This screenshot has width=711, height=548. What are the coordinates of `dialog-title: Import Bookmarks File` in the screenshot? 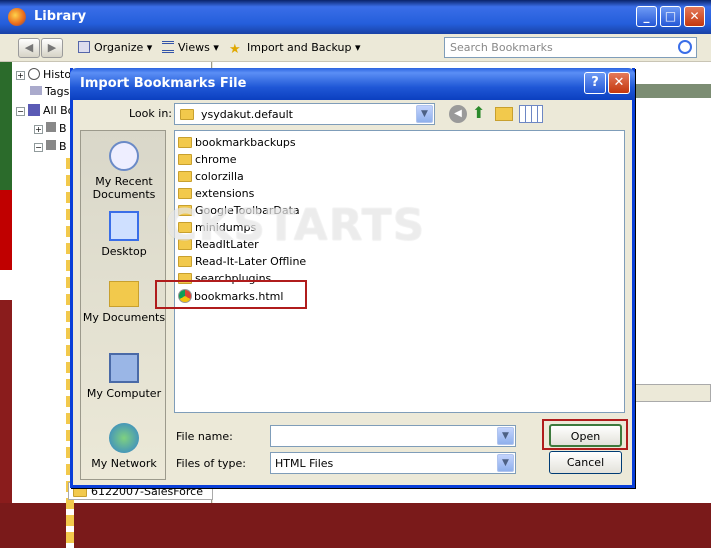 It's located at (163, 83).